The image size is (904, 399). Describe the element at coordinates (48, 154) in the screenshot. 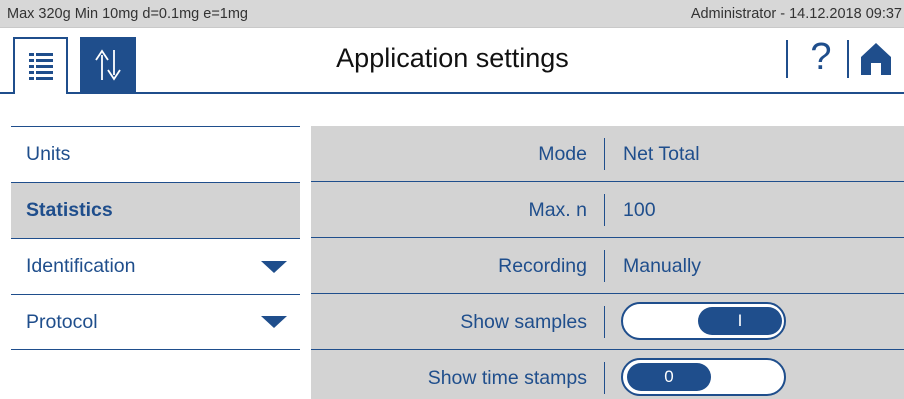

I see `sidebar-item-label: Units` at that location.